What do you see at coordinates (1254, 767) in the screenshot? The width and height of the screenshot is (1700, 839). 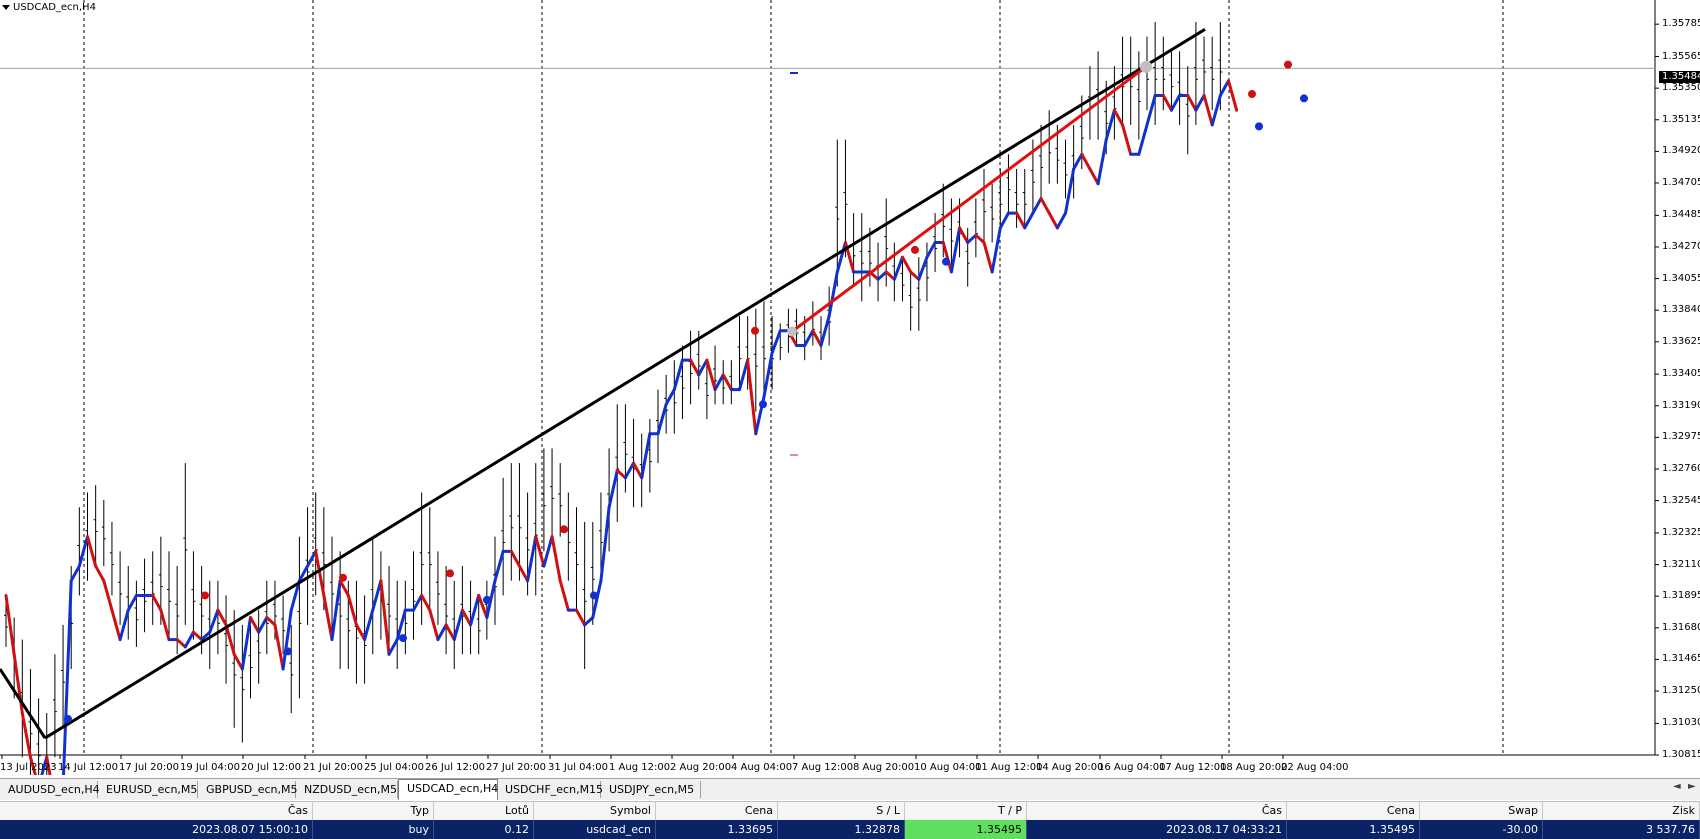 I see `time-label: 18 Aug 20:00` at bounding box center [1254, 767].